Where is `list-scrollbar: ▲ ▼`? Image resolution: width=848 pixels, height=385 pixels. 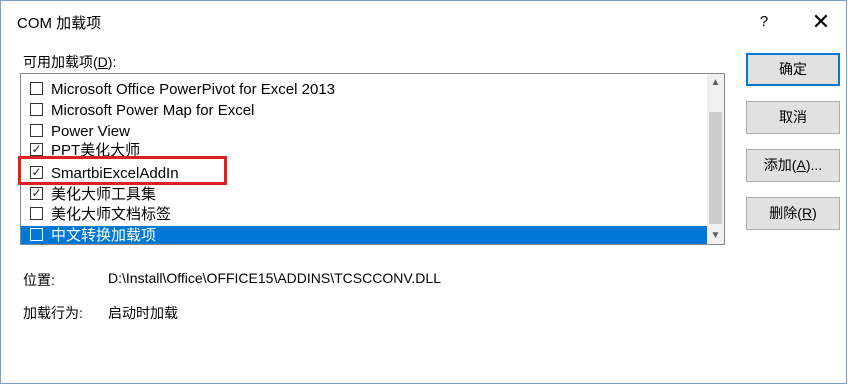 list-scrollbar: ▲ ▼ is located at coordinates (715, 159).